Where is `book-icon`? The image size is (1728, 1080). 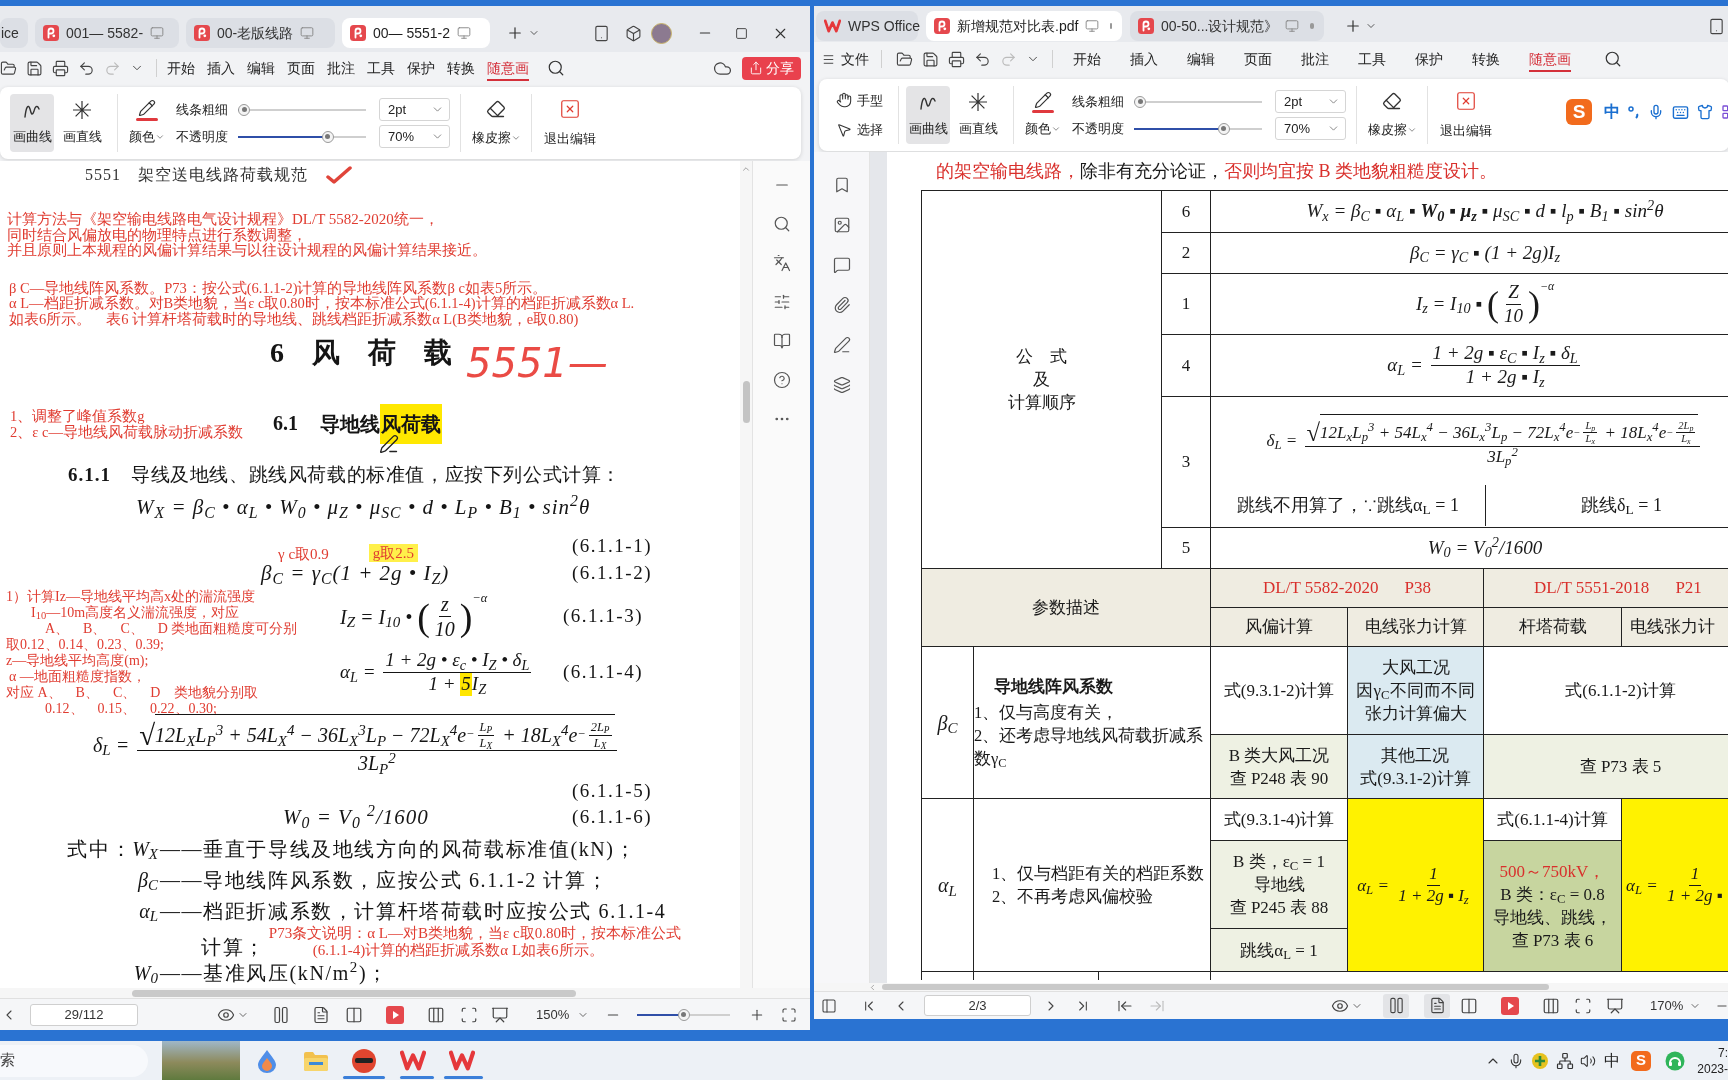 book-icon is located at coordinates (781, 341).